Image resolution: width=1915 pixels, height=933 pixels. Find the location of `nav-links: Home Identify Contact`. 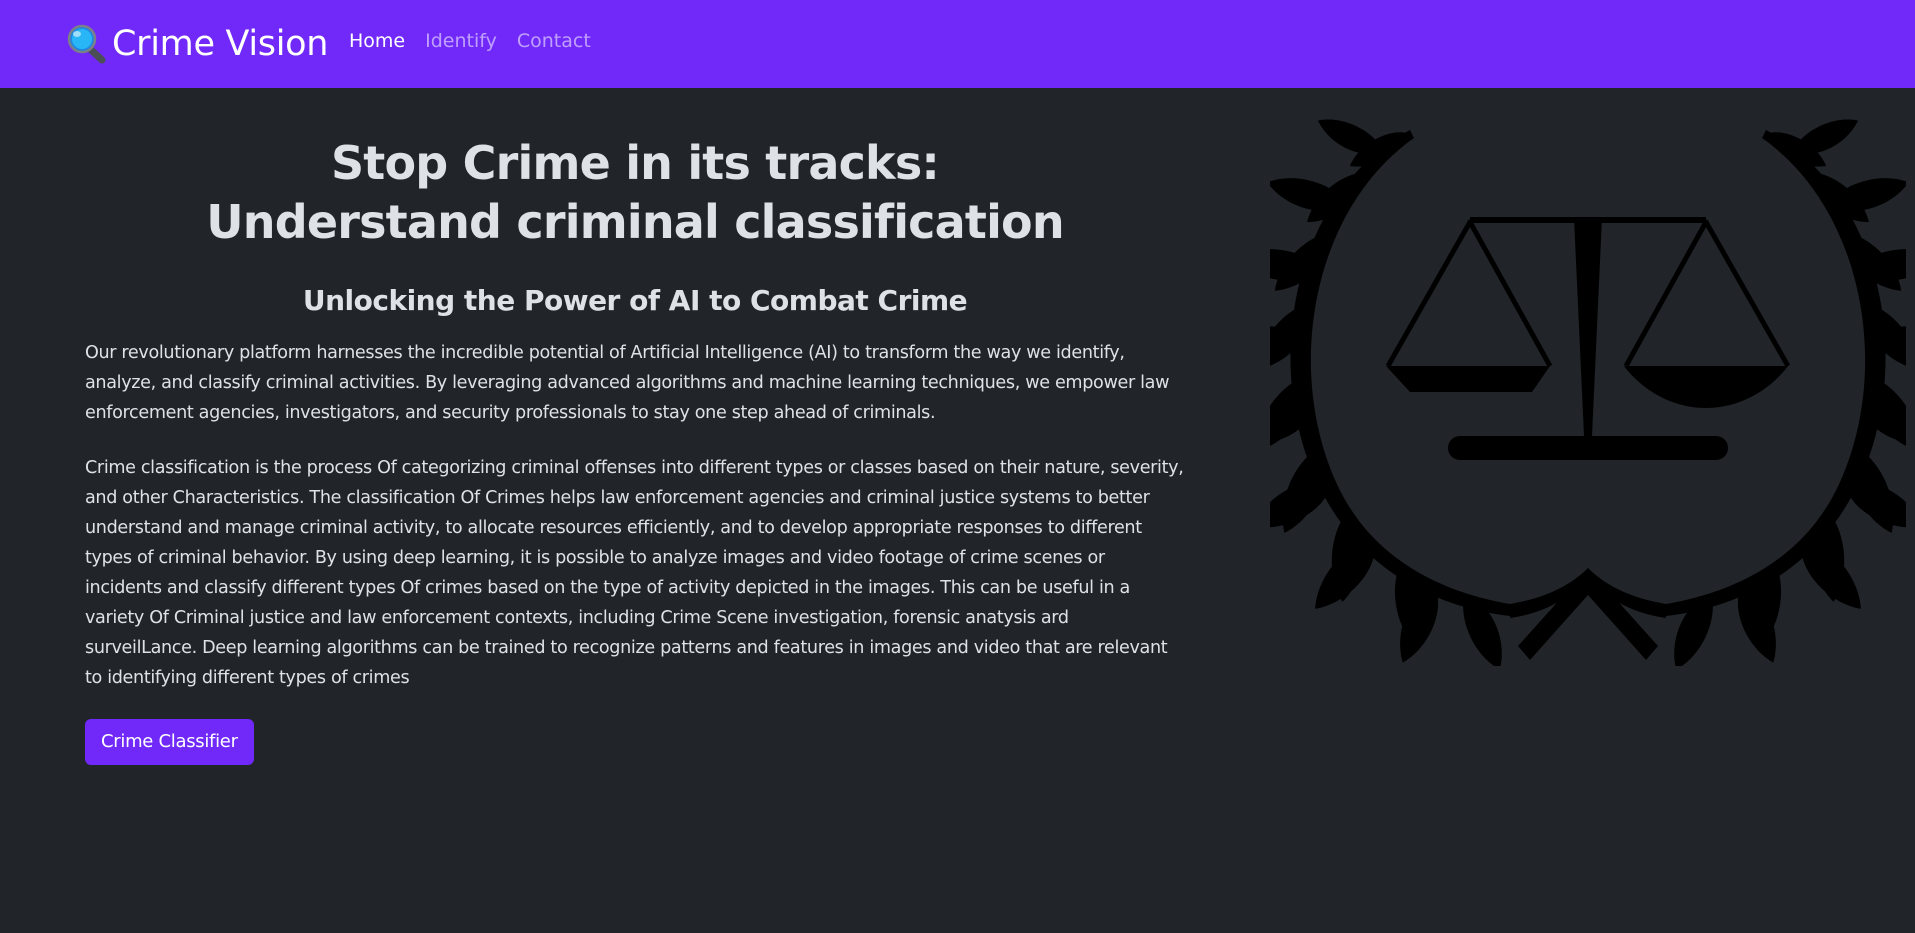

nav-links: Home Identify Contact is located at coordinates (470, 41).